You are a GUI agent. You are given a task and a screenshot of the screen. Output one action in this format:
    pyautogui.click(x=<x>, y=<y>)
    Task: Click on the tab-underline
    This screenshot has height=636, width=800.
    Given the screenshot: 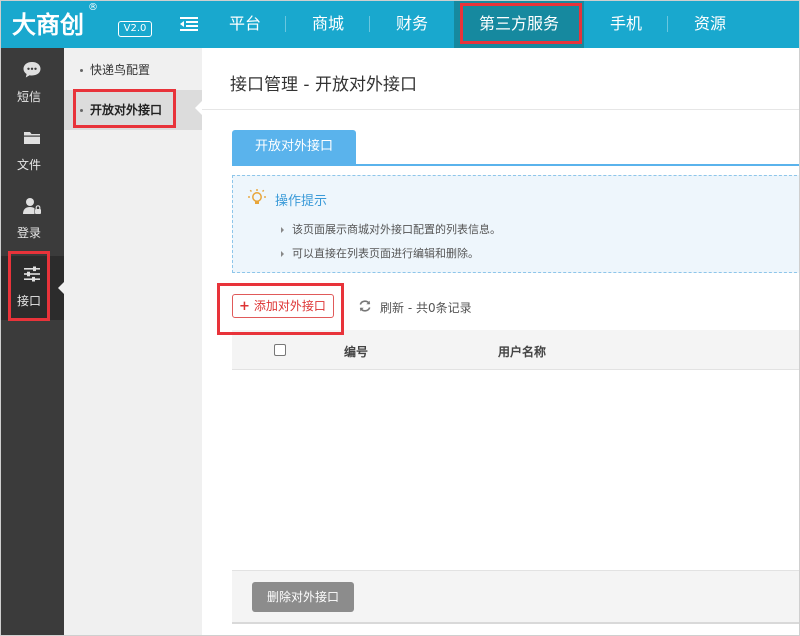 What is the action you would take?
    pyautogui.click(x=516, y=165)
    